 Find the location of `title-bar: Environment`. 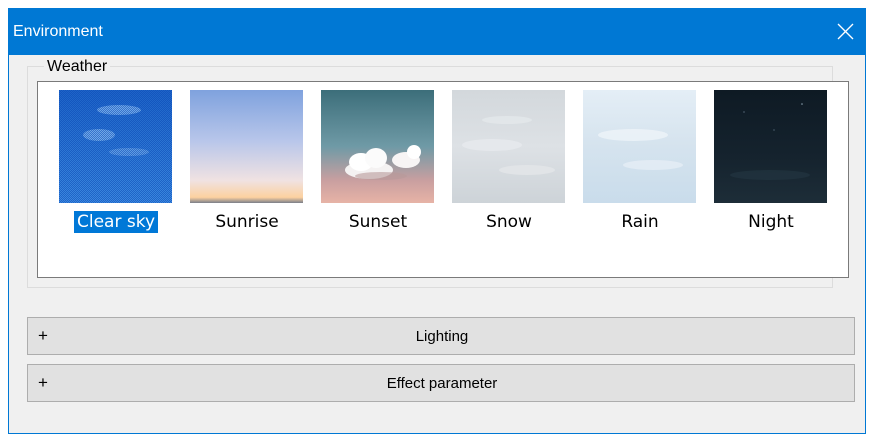

title-bar: Environment is located at coordinates (437, 32).